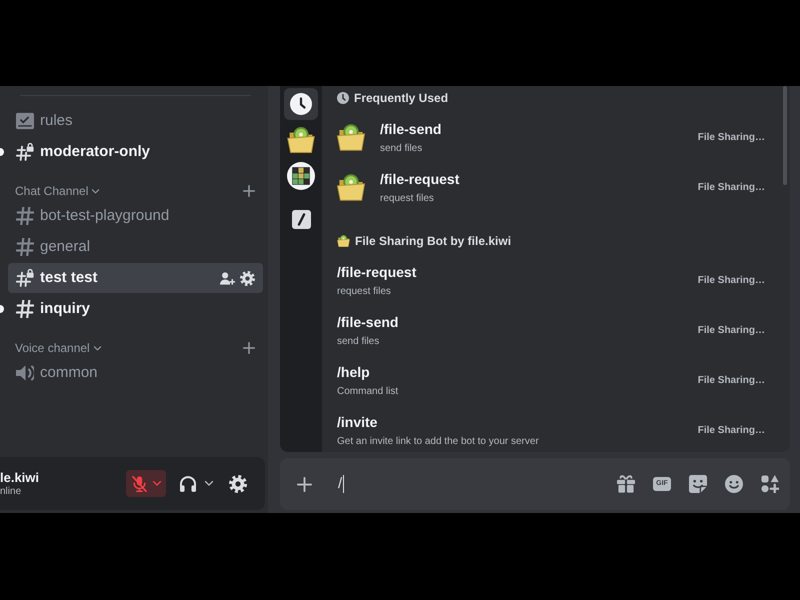 The height and width of the screenshot is (600, 800). What do you see at coordinates (135, 247) in the screenshot?
I see `channel-item: general` at bounding box center [135, 247].